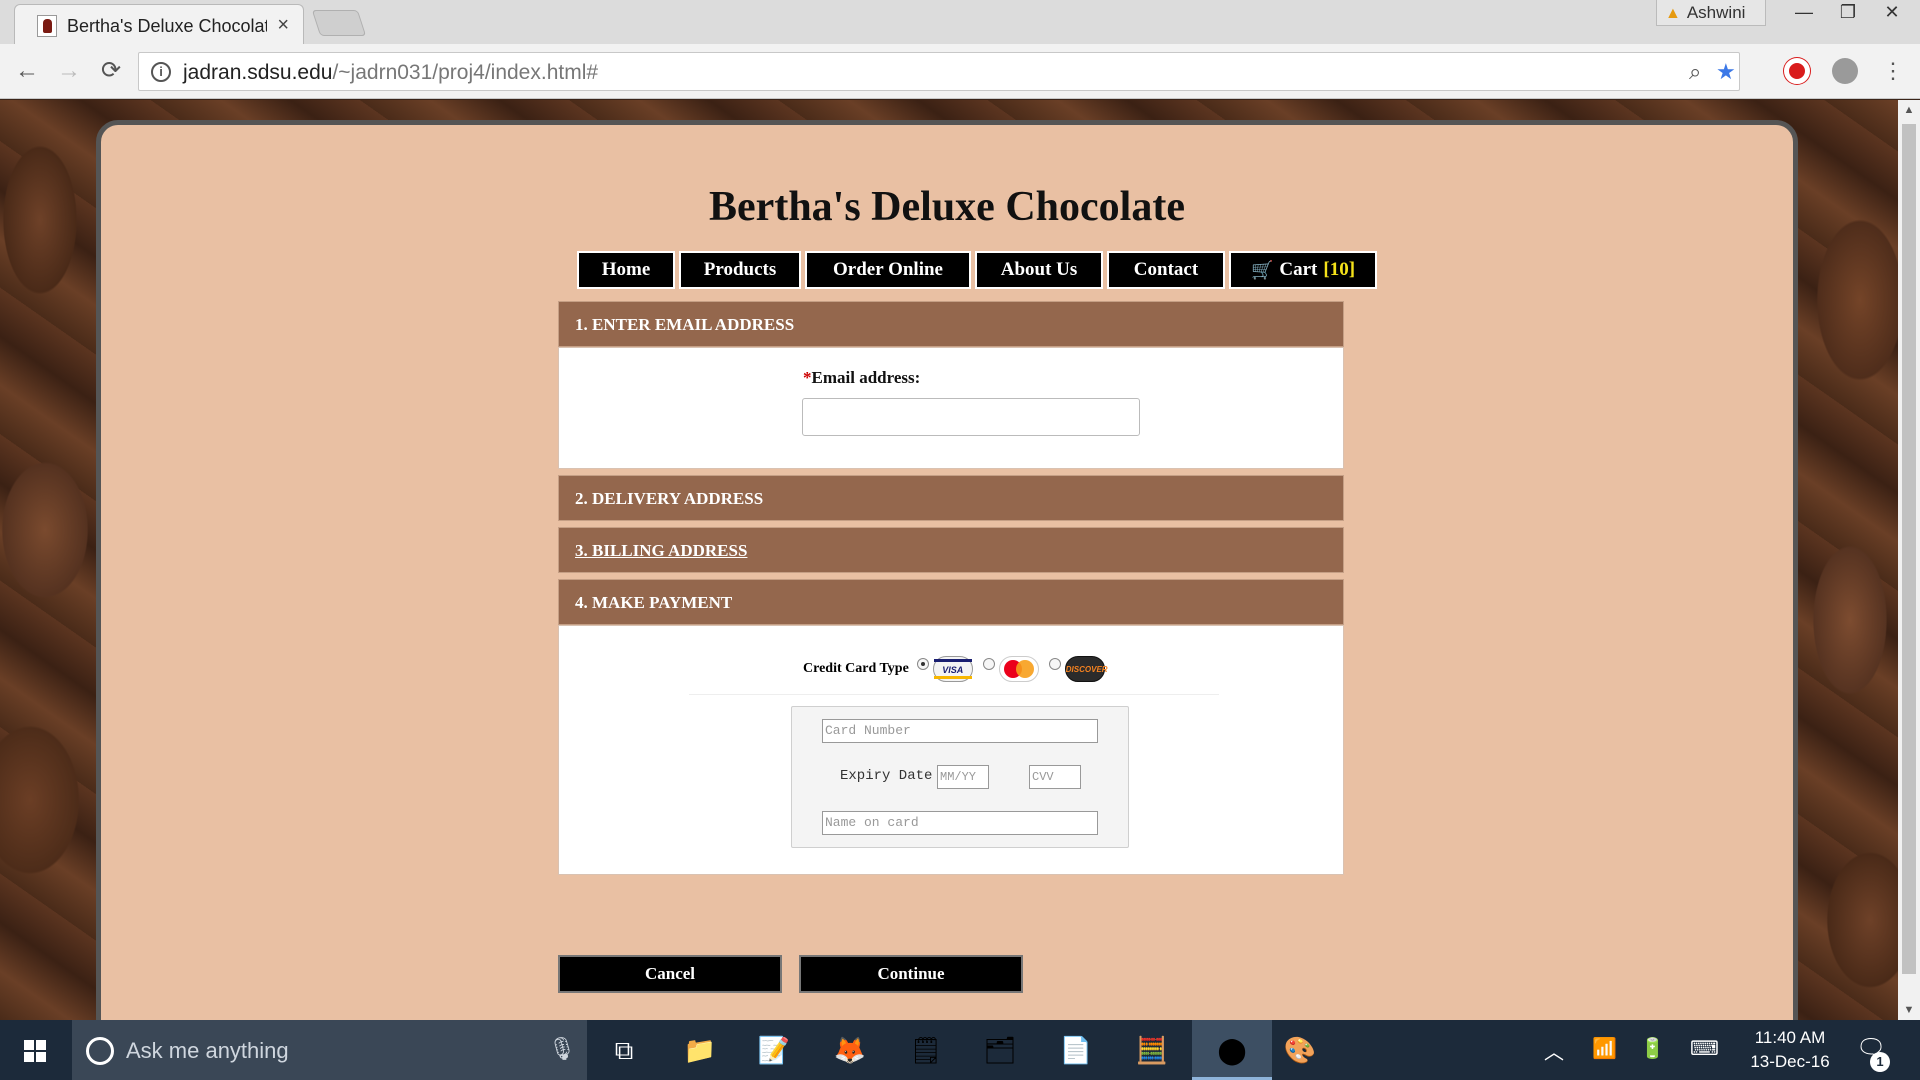  What do you see at coordinates (1790, 1050) in the screenshot?
I see `clock: 11:40 AM 13-Dec-16` at bounding box center [1790, 1050].